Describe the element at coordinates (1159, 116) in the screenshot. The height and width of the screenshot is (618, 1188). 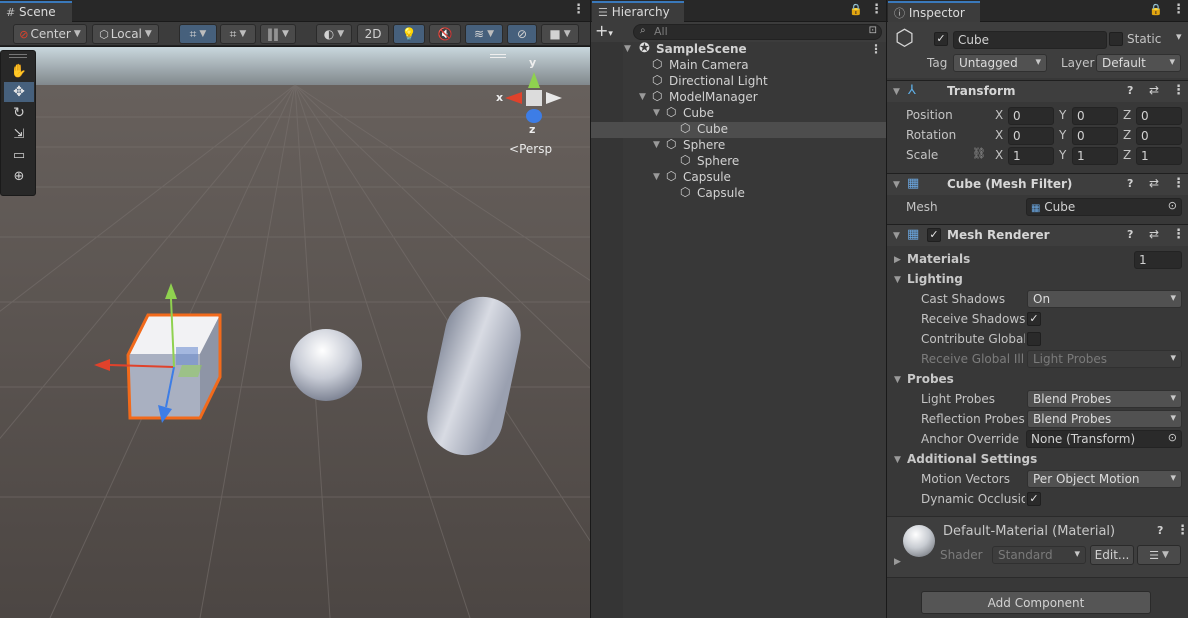
I see `position-z-field: 0` at that location.